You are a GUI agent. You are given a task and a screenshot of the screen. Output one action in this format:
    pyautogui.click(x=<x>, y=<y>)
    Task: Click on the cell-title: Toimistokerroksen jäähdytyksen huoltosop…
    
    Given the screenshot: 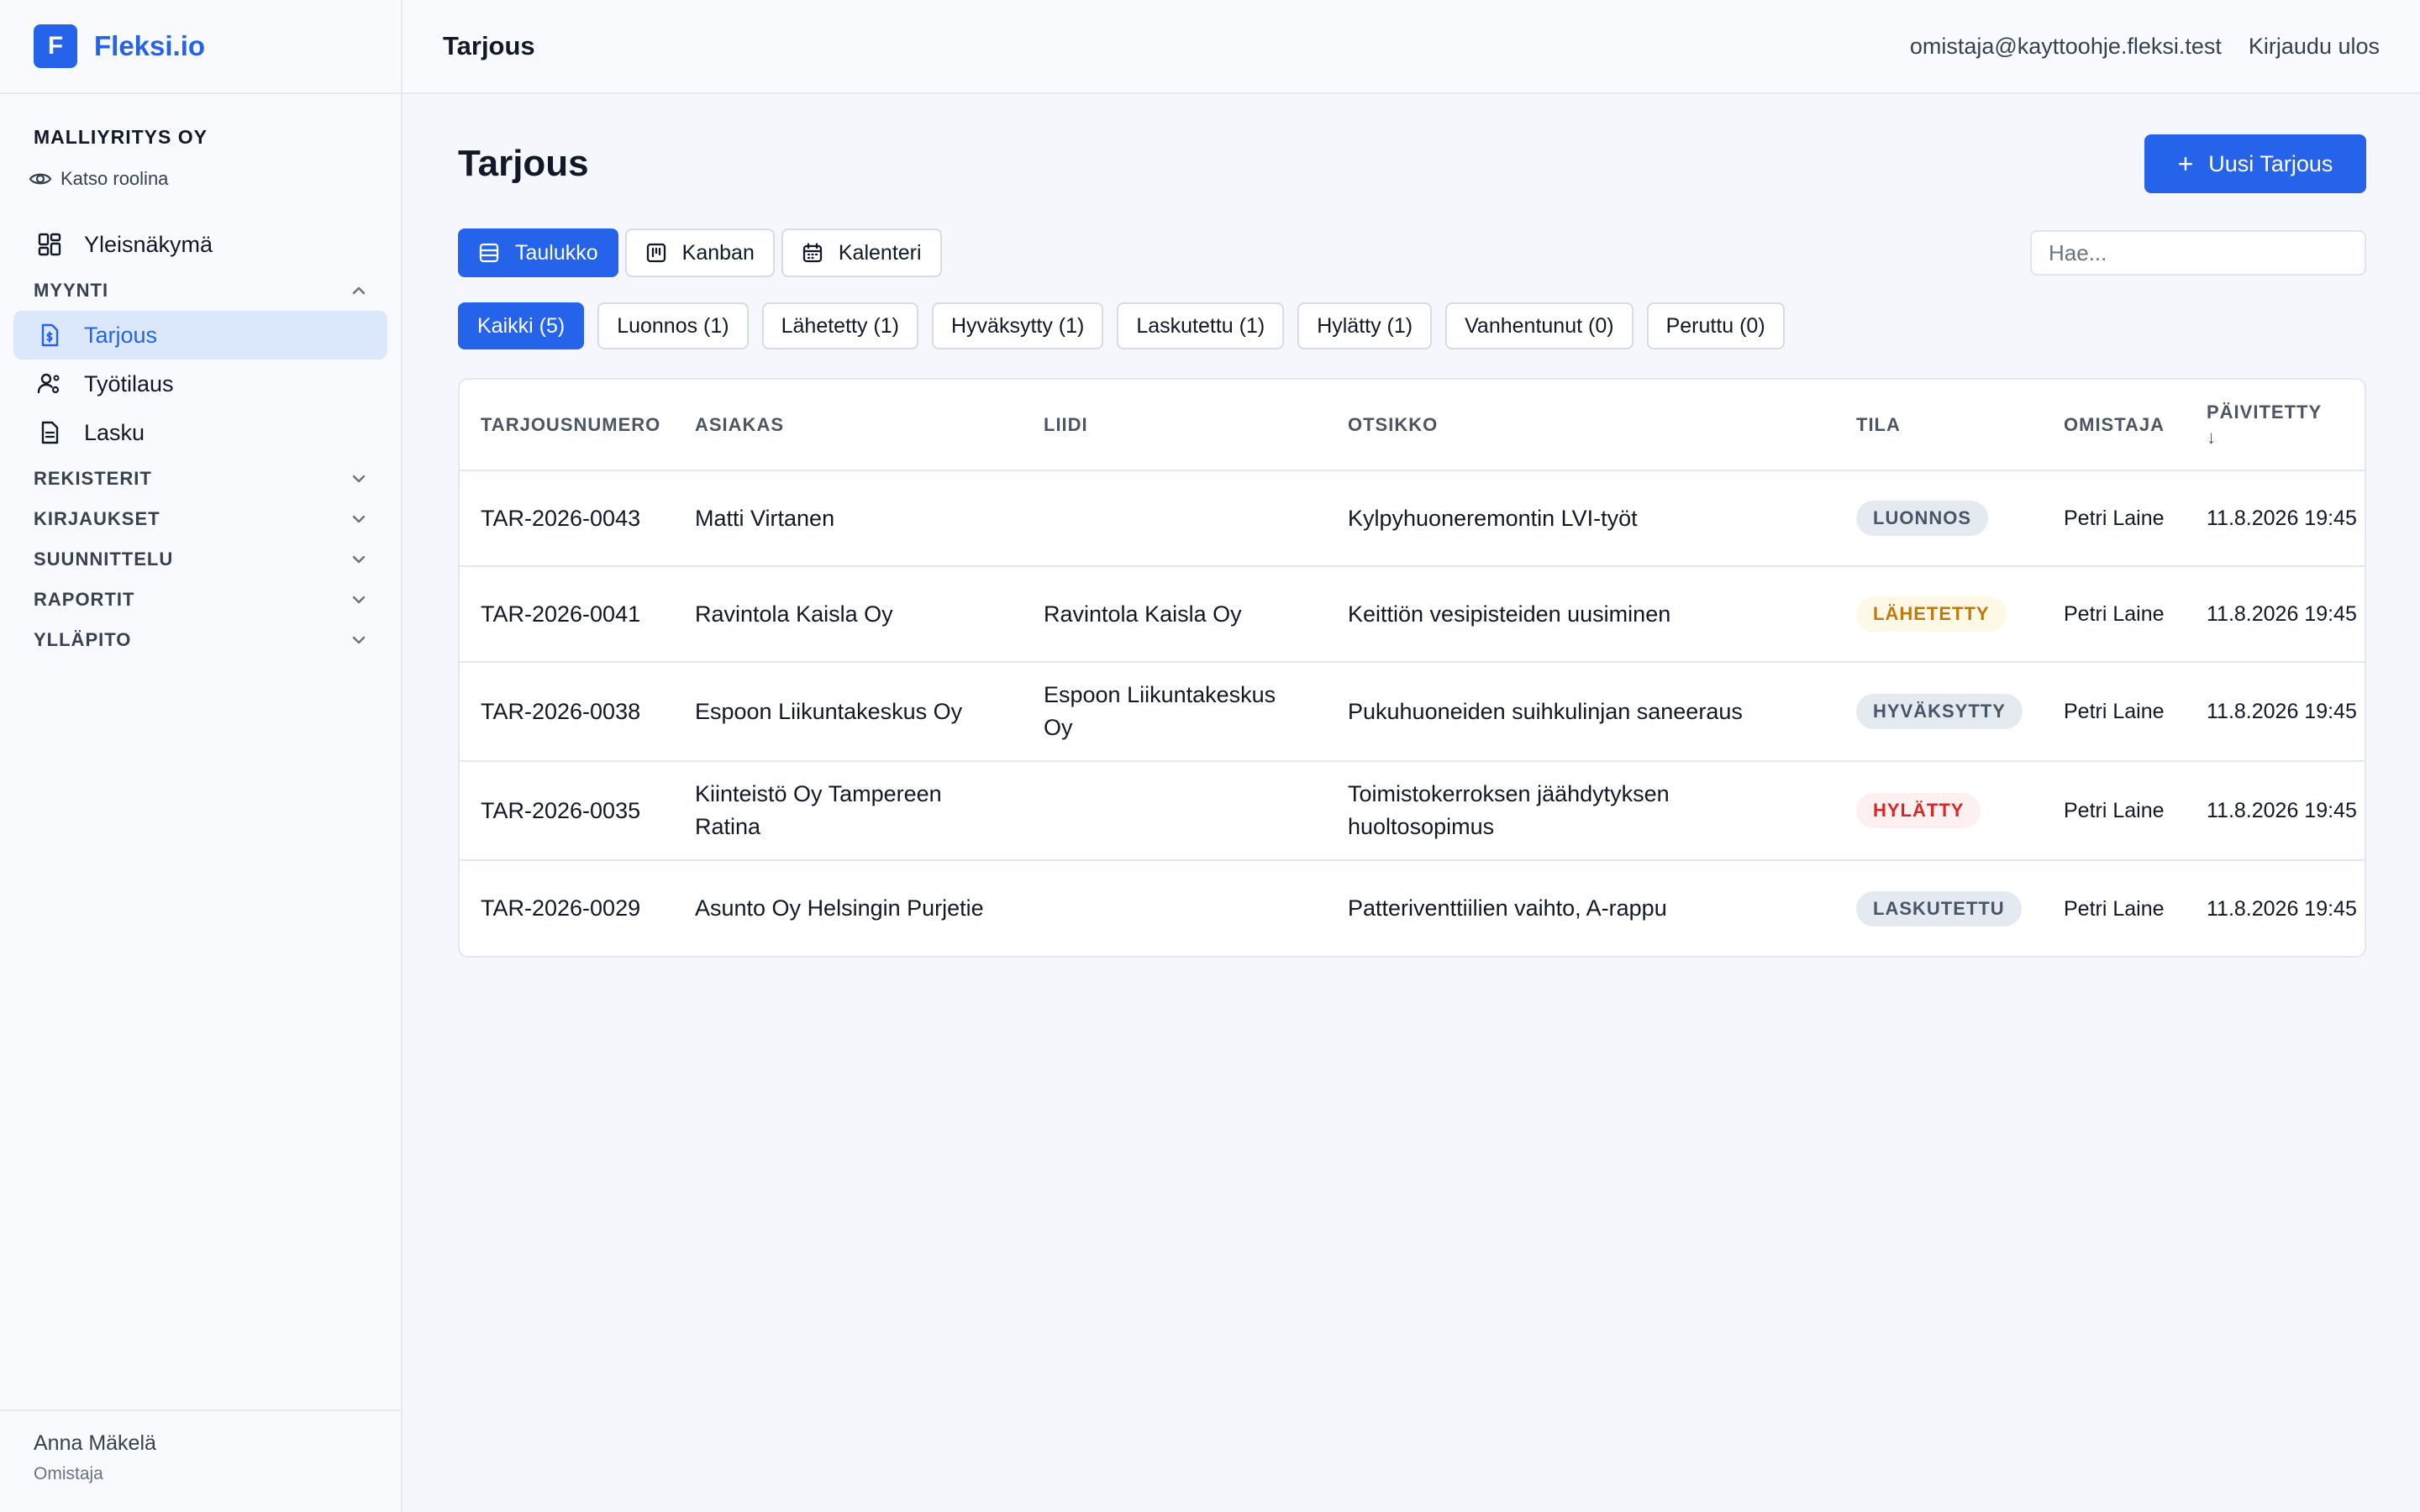 What is the action you would take?
    pyautogui.click(x=1581, y=811)
    